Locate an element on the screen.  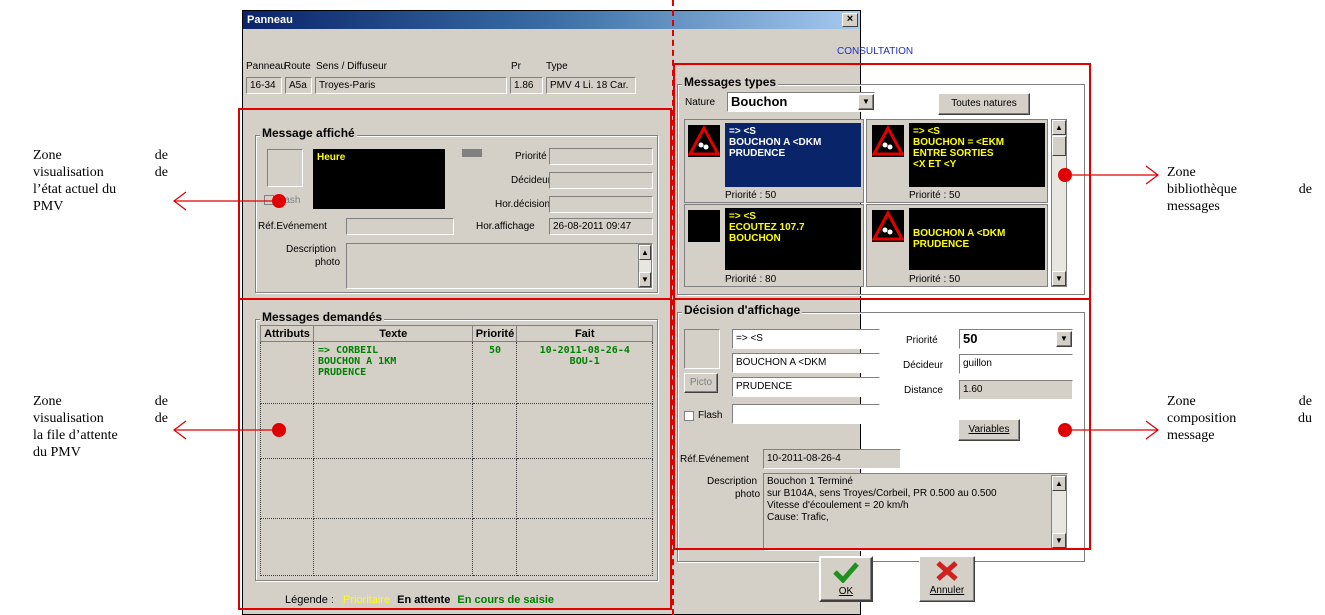
annuler-button: Annuler is located at coordinates (947, 579).